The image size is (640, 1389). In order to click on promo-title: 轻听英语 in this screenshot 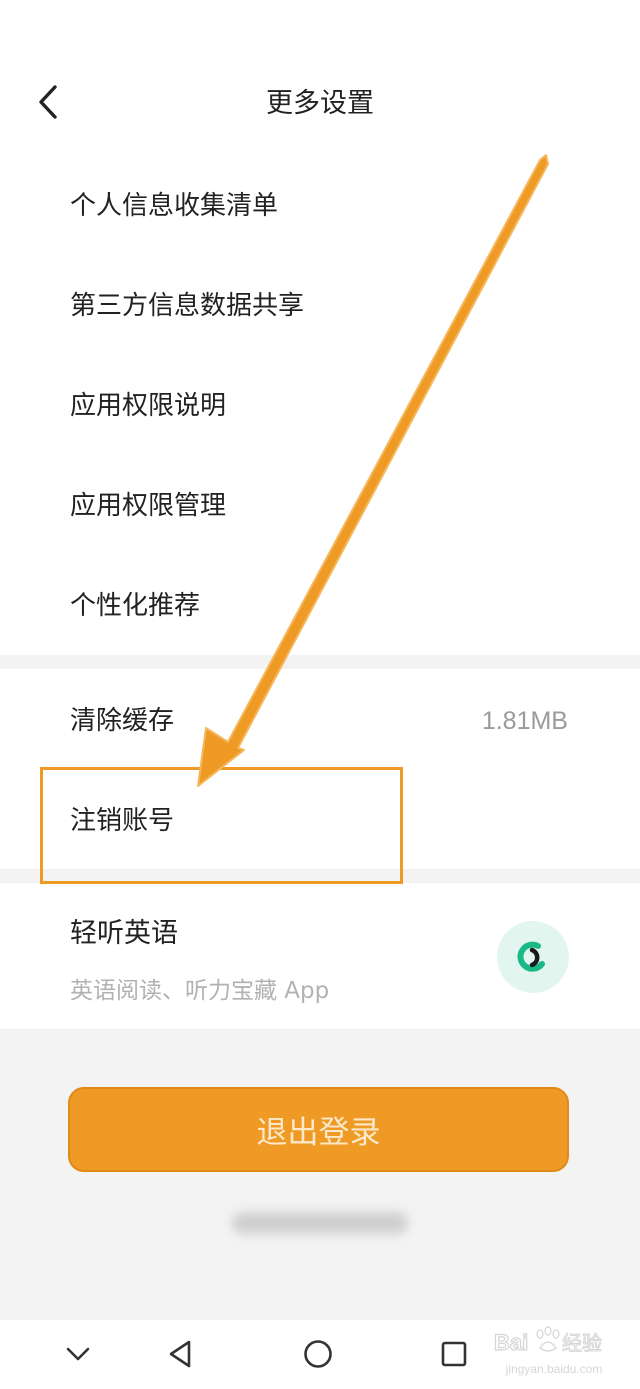, I will do `click(124, 933)`.